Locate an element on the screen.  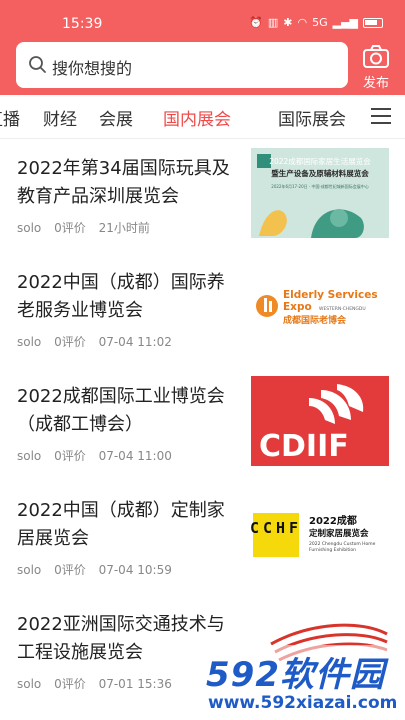
battery-icon is located at coordinates (373, 22).